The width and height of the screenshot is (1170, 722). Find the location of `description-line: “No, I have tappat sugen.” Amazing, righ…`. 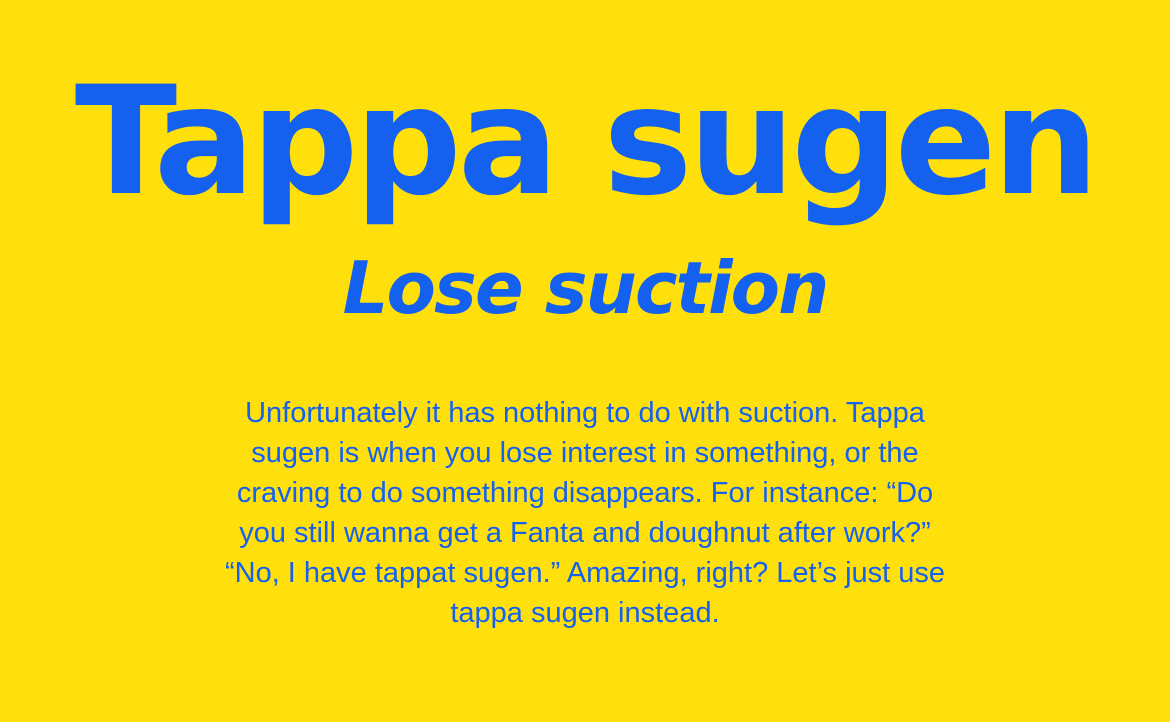

description-line: “No, I have tappat sugen.” Amazing, righ… is located at coordinates (585, 573).